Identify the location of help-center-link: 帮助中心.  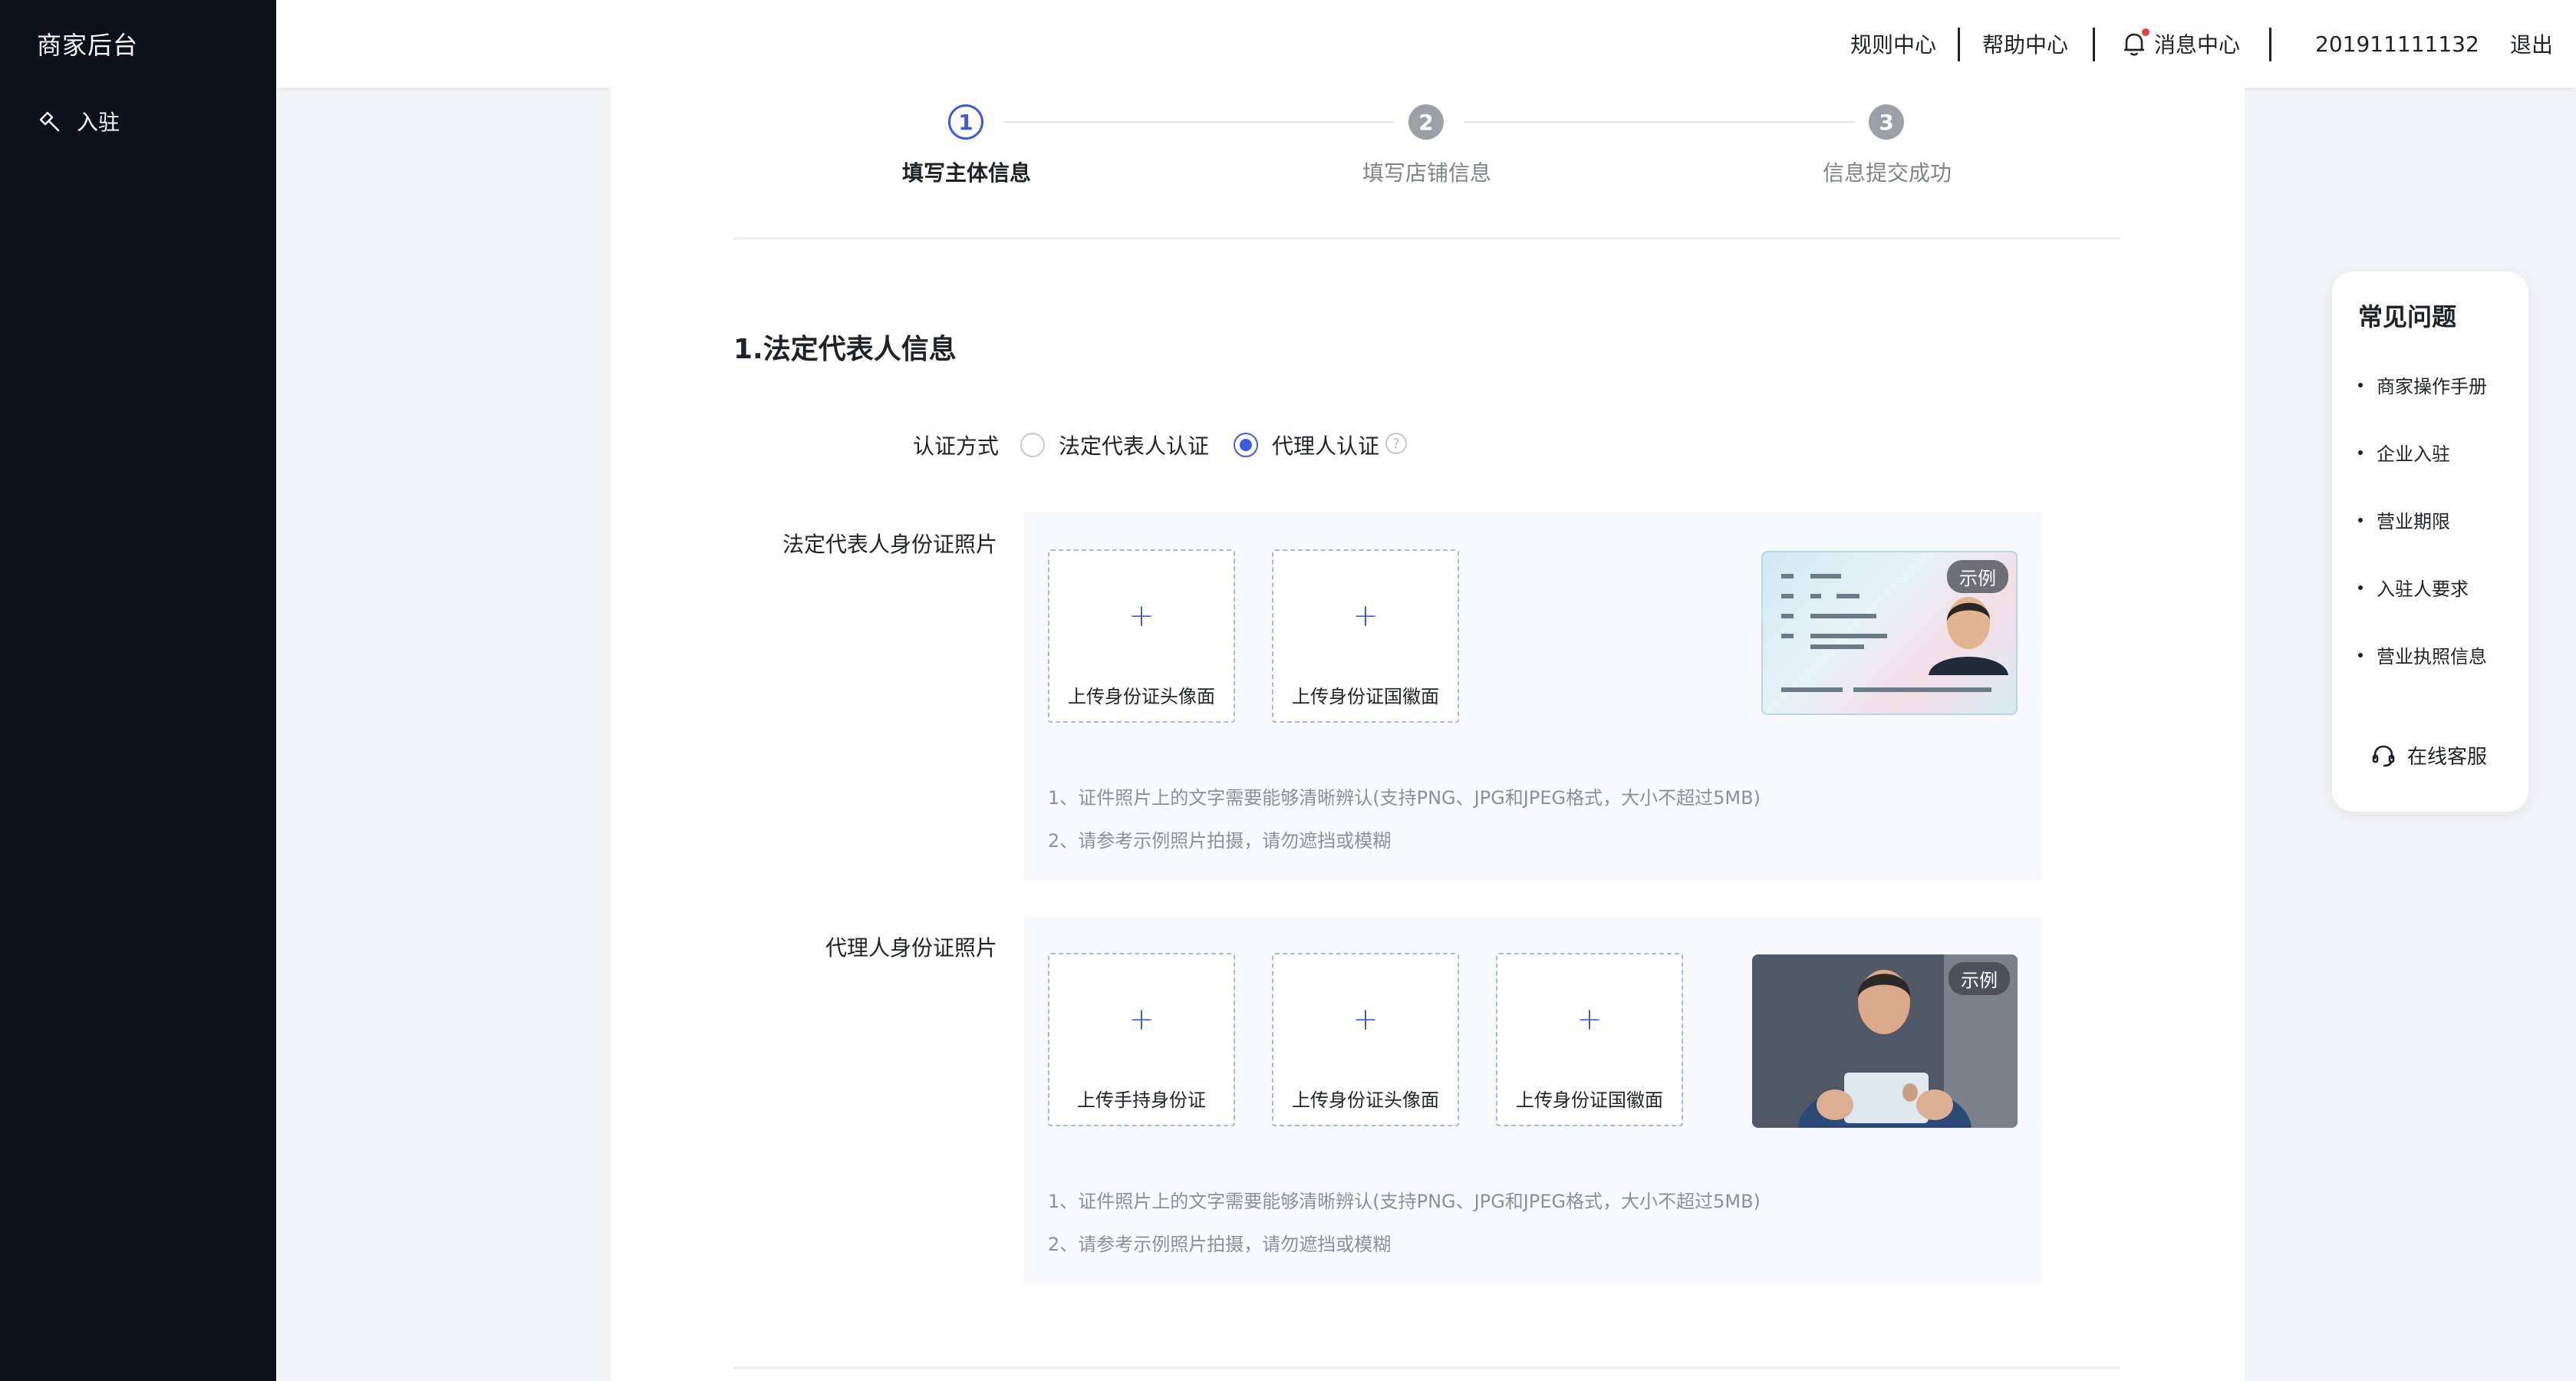
(2025, 44).